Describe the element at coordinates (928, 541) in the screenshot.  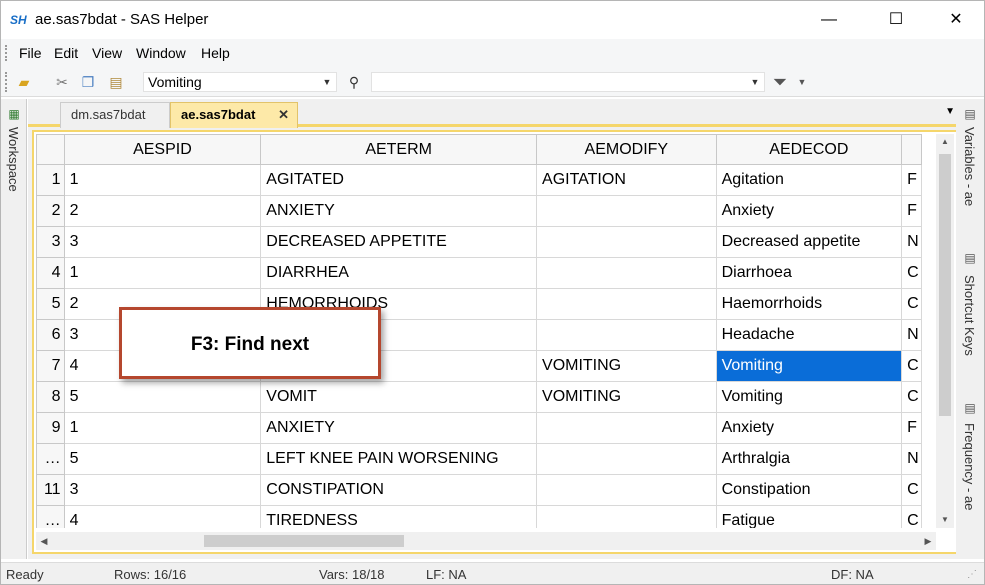
I see `scroll-right-icon: ▶` at that location.